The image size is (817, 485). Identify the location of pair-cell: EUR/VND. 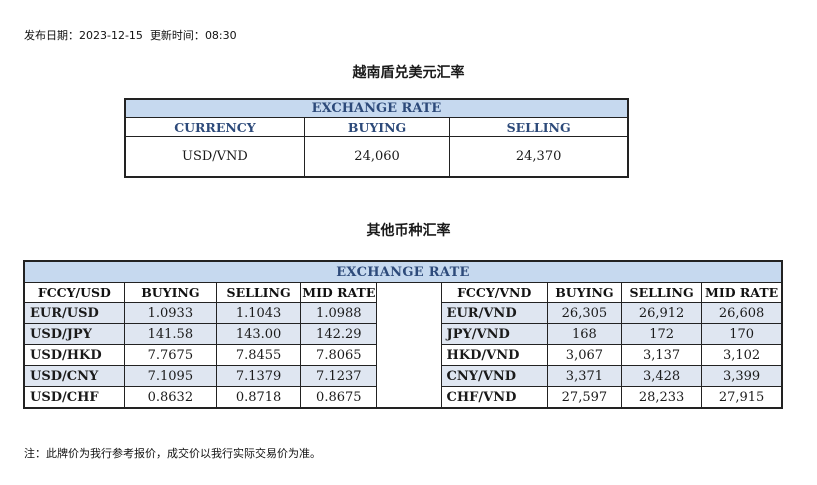
(494, 313).